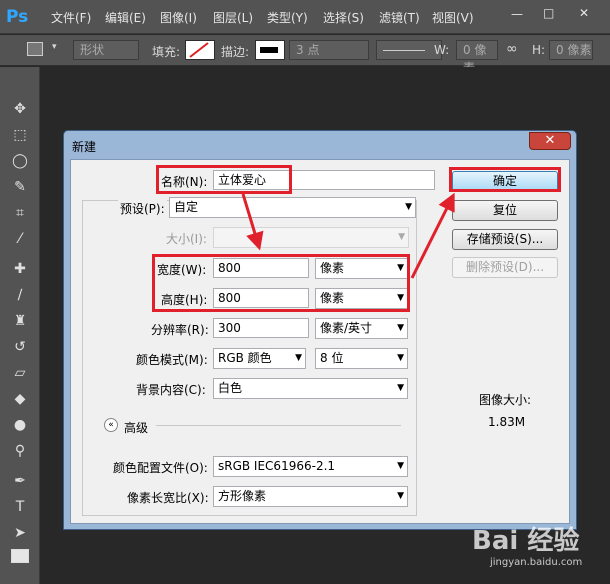 The width and height of the screenshot is (610, 584). What do you see at coordinates (432, 235) in the screenshot?
I see `arrow-size-to-ok` at bounding box center [432, 235].